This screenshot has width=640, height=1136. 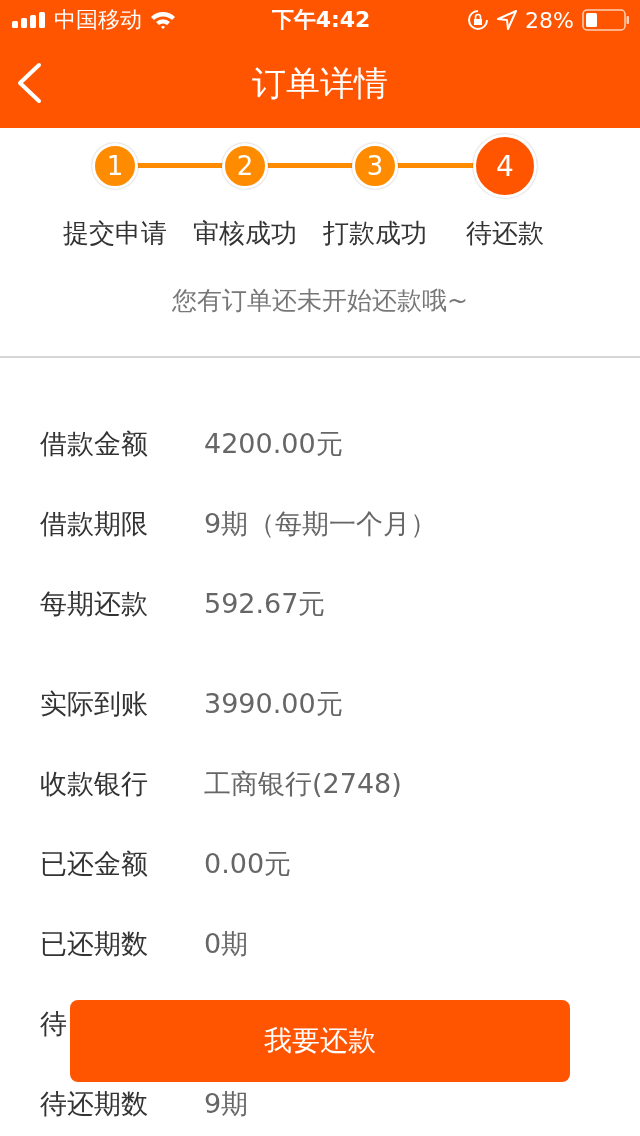 What do you see at coordinates (115, 233) in the screenshot?
I see `step-label: 提交申请` at bounding box center [115, 233].